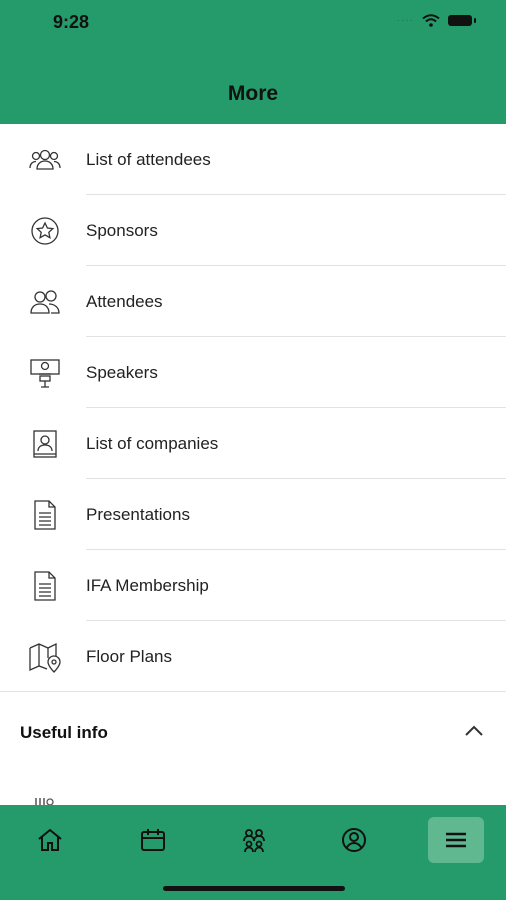 This screenshot has height=900, width=506. I want to click on map-pin-icon, so click(45, 657).